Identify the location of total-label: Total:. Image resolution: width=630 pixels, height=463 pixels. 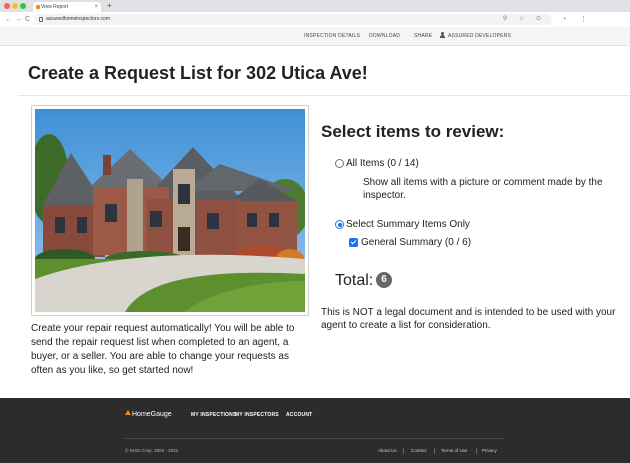
(354, 280).